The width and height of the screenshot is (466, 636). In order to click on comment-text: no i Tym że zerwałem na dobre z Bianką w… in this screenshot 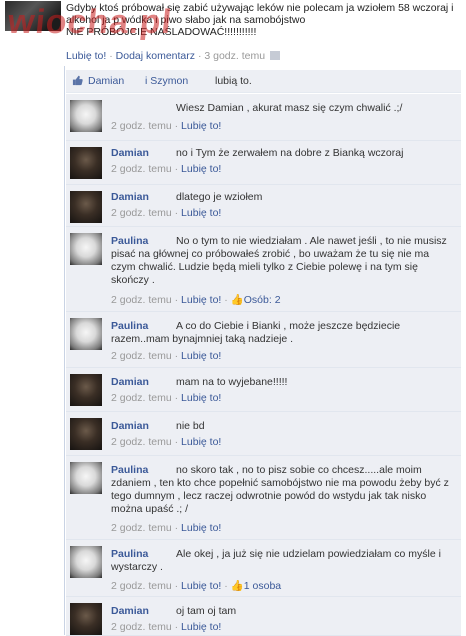, I will do `click(290, 153)`.